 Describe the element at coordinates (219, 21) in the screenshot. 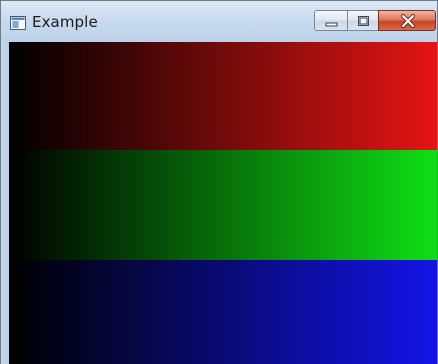

I see `title-bar: Example` at that location.